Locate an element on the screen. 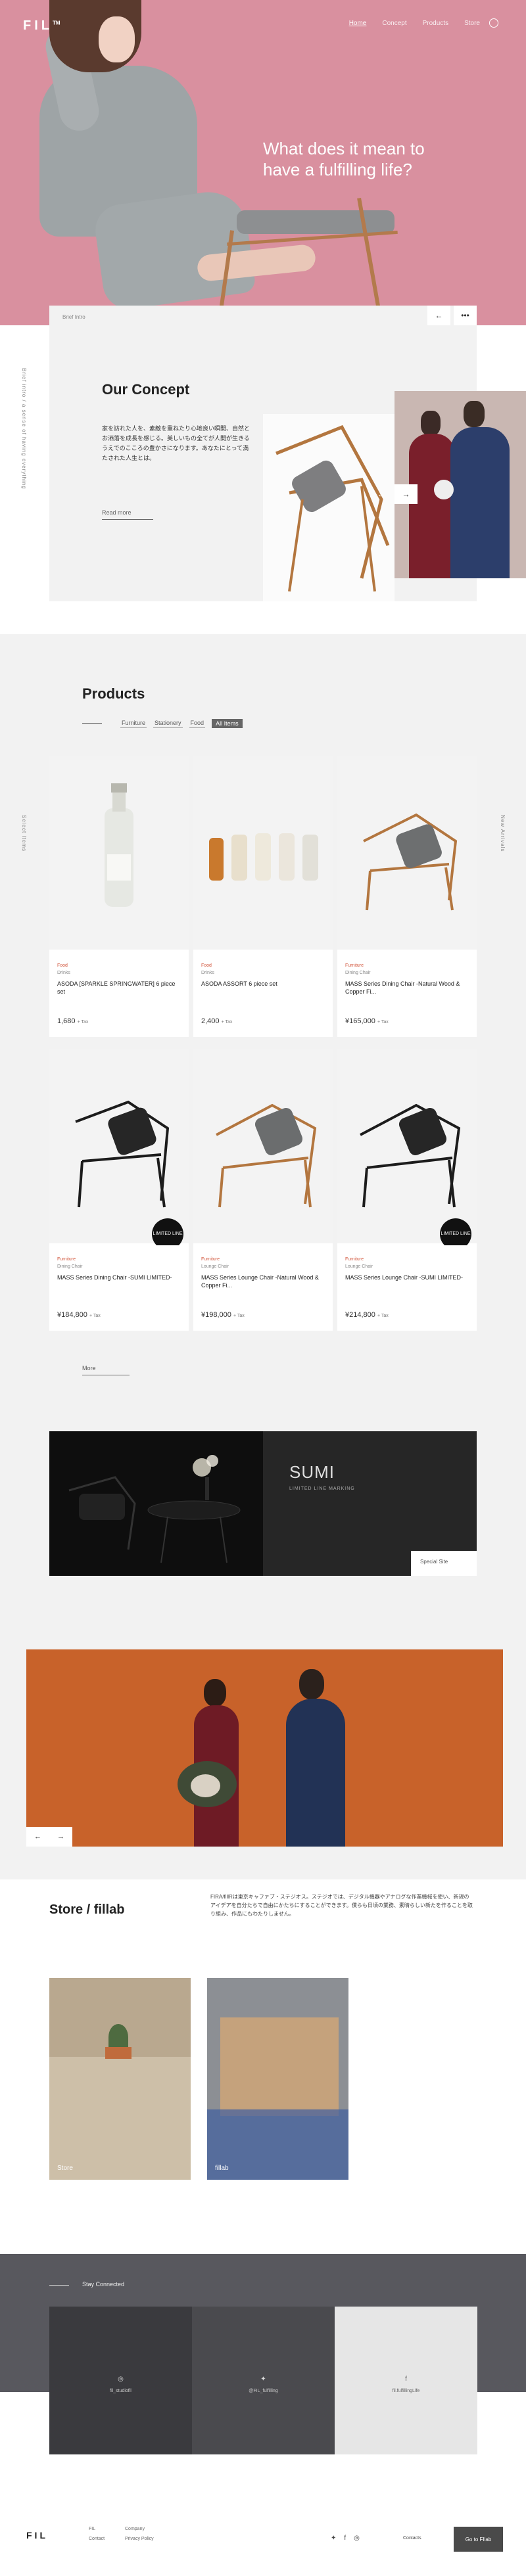  hero-figure-face is located at coordinates (117, 39).